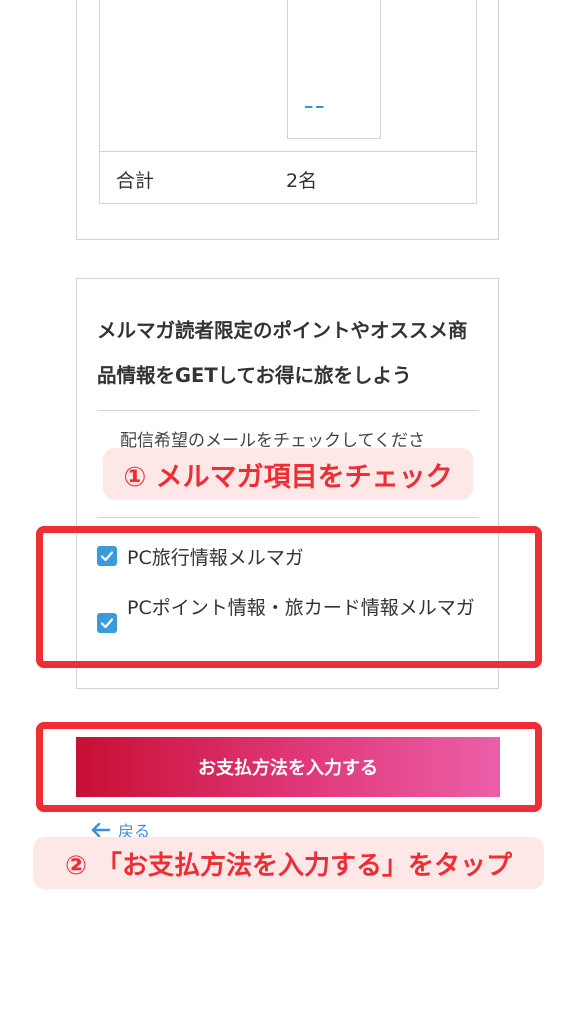  I want to click on step1-callout: ① メルマガ項目をチェック, so click(288, 474).